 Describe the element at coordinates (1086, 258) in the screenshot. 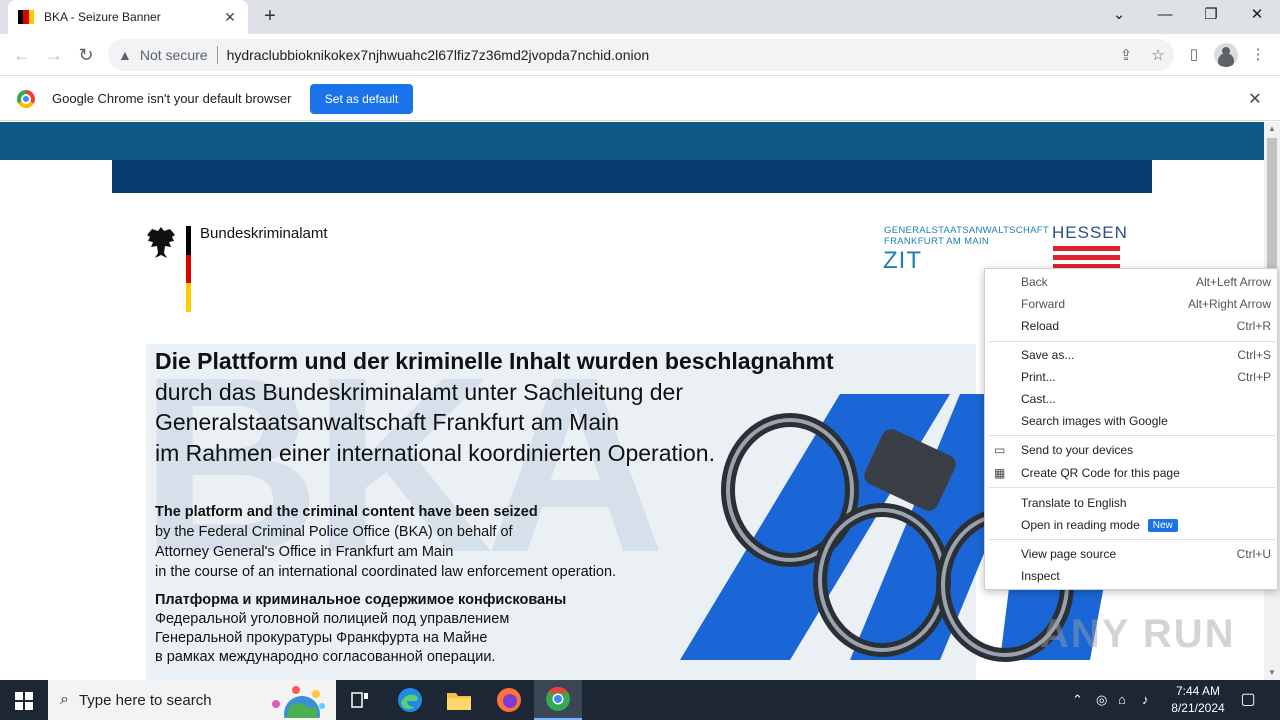

I see `hessen-crest-icon` at that location.